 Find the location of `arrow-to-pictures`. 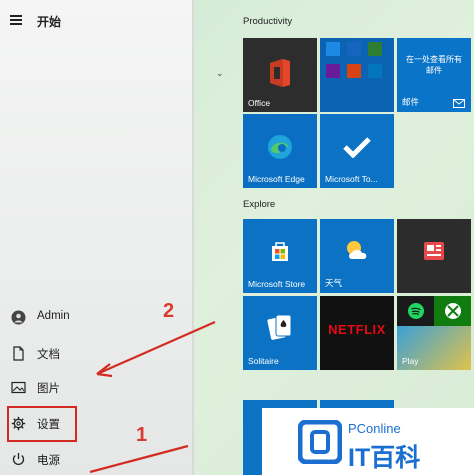

arrow-to-pictures is located at coordinates (156, 349).